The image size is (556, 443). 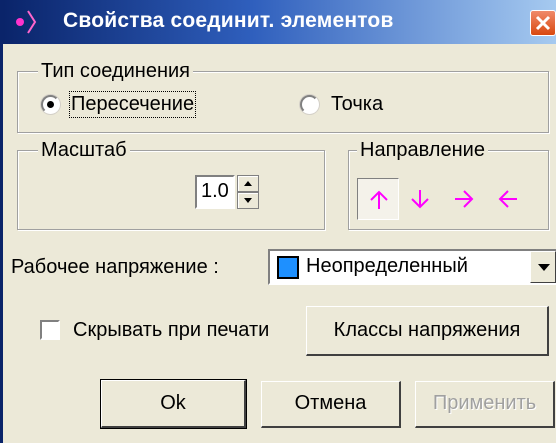 I want to click on voltage-dropdown-button, so click(x=543, y=267).